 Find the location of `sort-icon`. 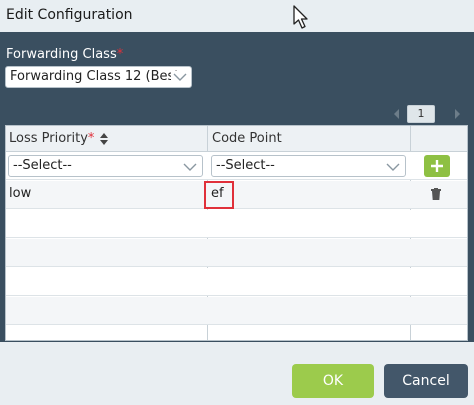

sort-icon is located at coordinates (104, 141).